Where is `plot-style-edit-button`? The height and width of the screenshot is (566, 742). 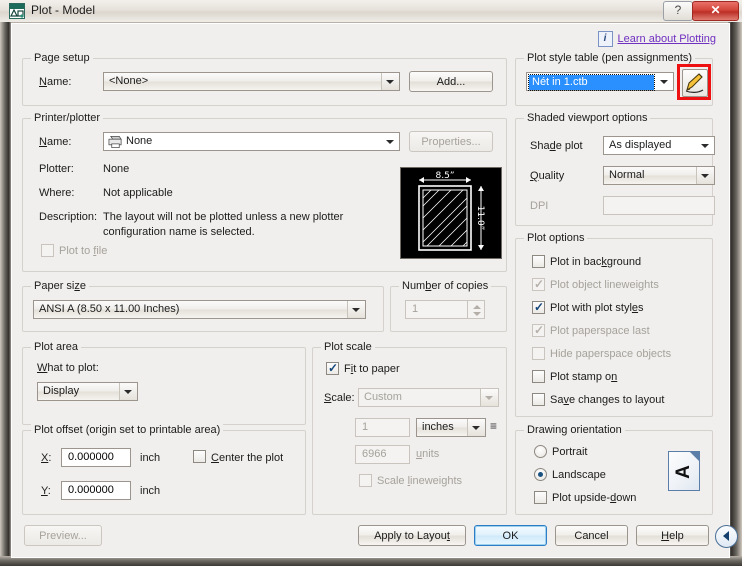 plot-style-edit-button is located at coordinates (695, 83).